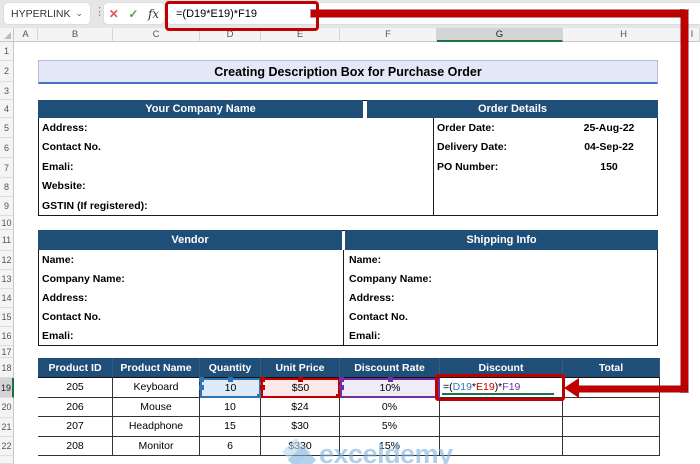 The height and width of the screenshot is (464, 700). I want to click on table-cell: 0%, so click(390, 407).